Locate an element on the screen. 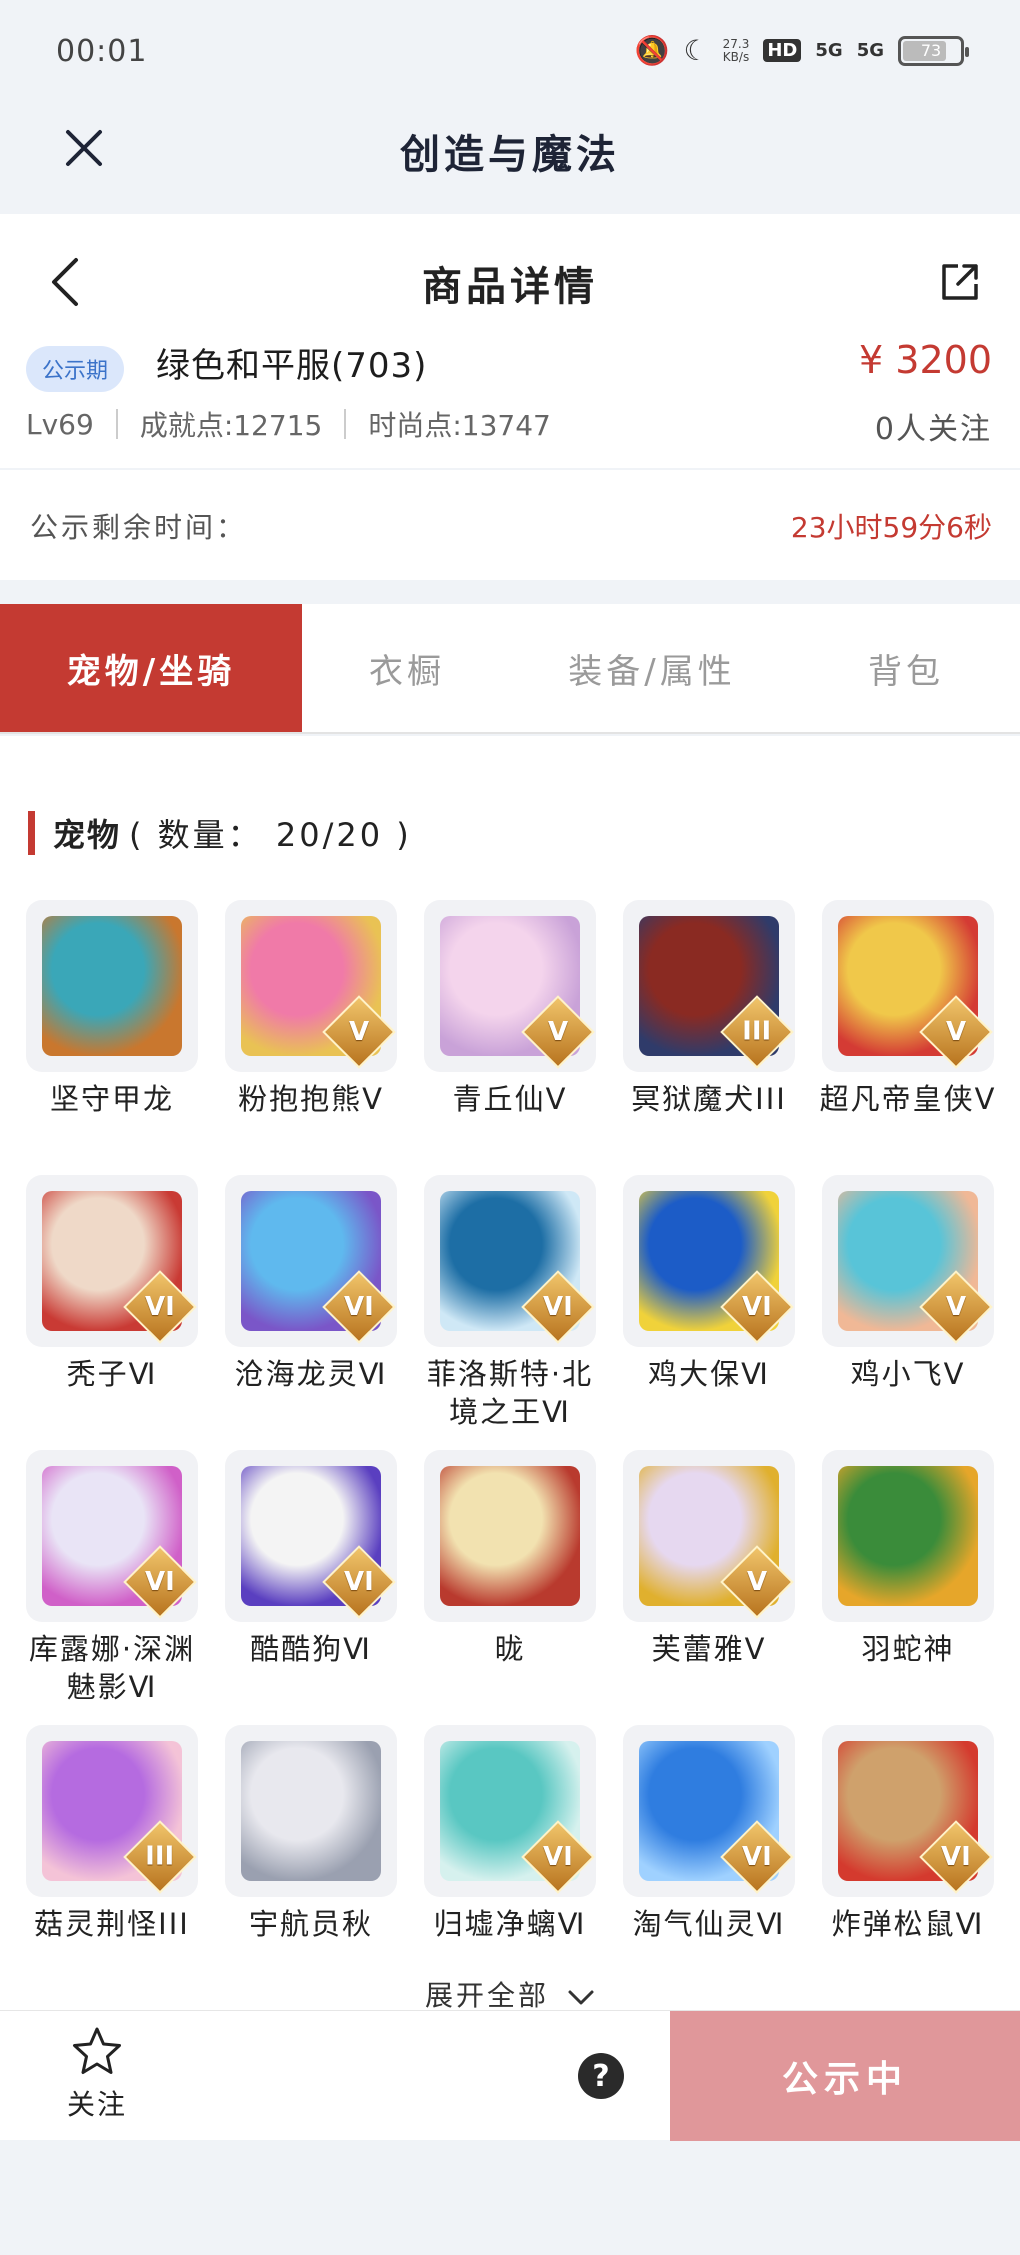 This screenshot has height=2255, width=1020. pet-item: 宇航员秋 is located at coordinates (311, 1862).